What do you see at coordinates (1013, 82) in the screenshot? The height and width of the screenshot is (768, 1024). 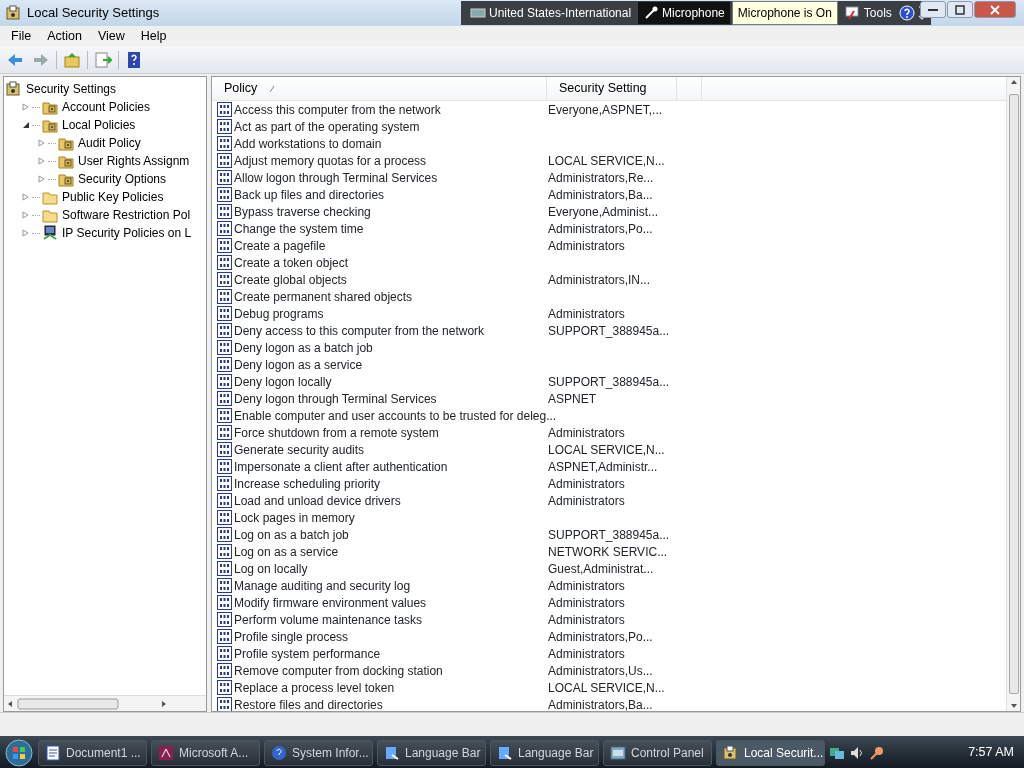 I see `scroll-up-icon` at bounding box center [1013, 82].